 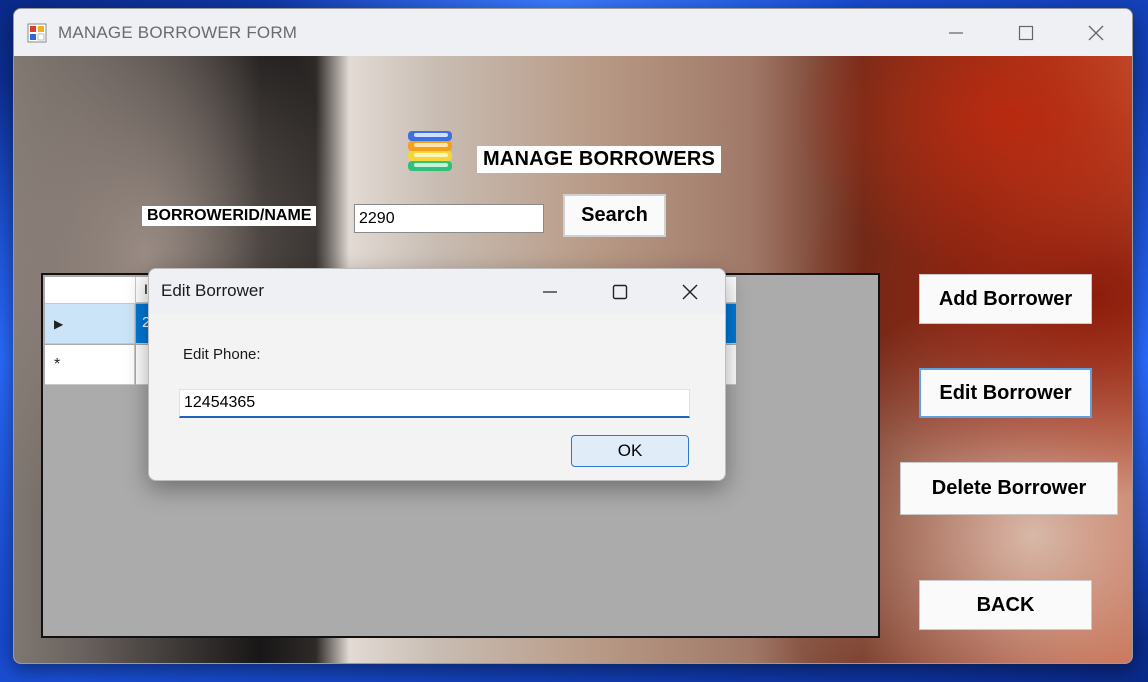 I want to click on dialog-maximize-button, so click(x=620, y=291).